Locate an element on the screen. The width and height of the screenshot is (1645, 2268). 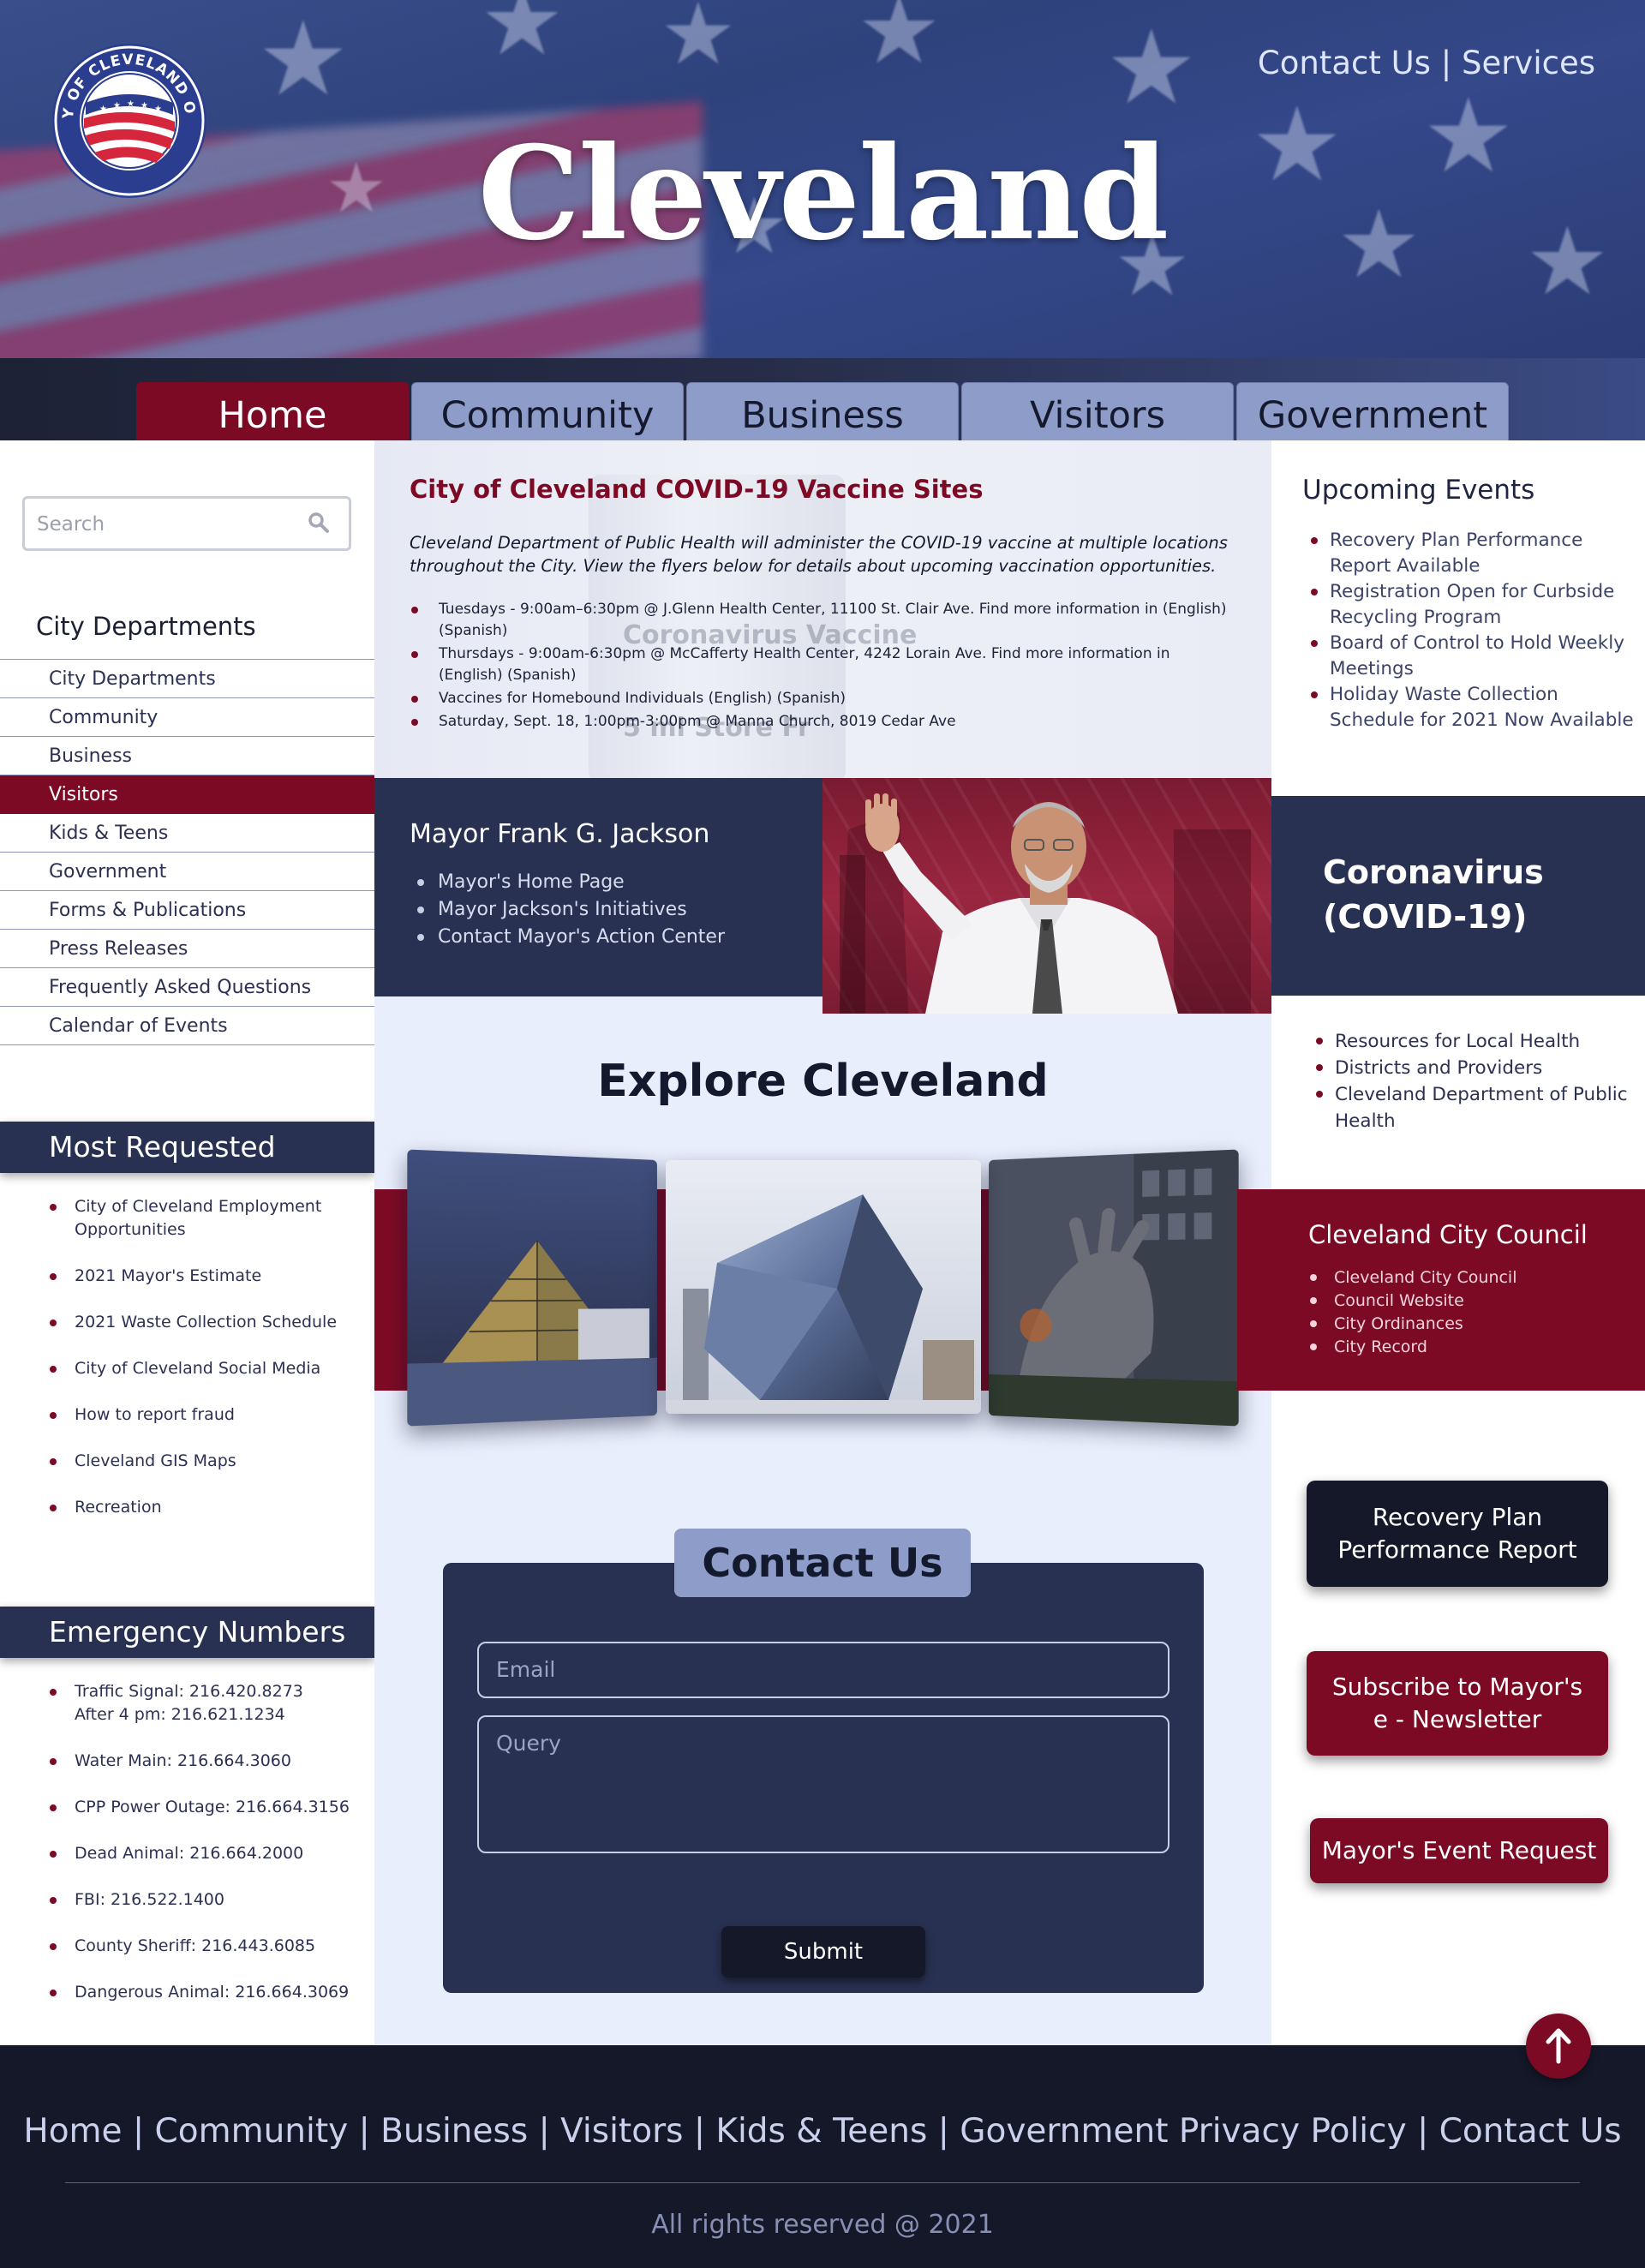
most-requested-item: City of Cleveland Social Media is located at coordinates (208, 1368).